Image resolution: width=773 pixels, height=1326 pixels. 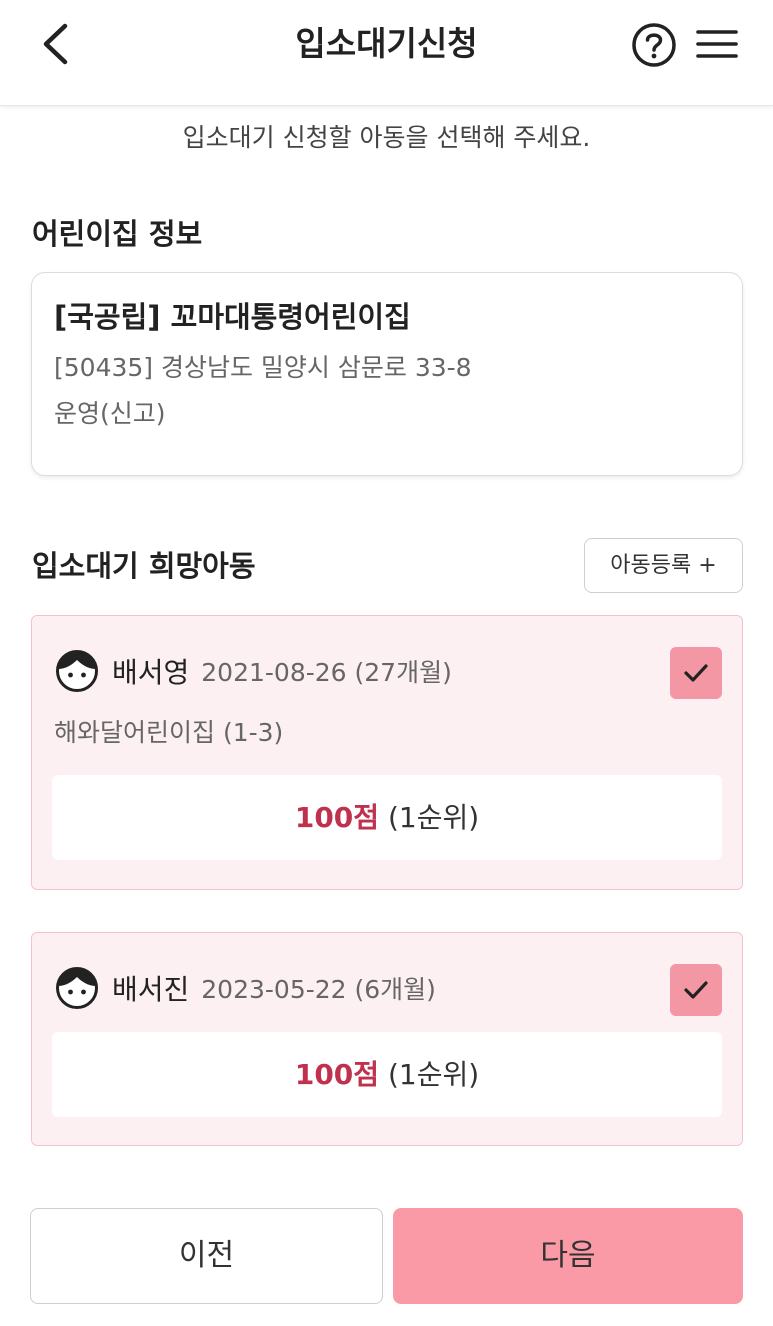 I want to click on child-header: 배서진 2023-05-22 (6개월), so click(x=245, y=988).